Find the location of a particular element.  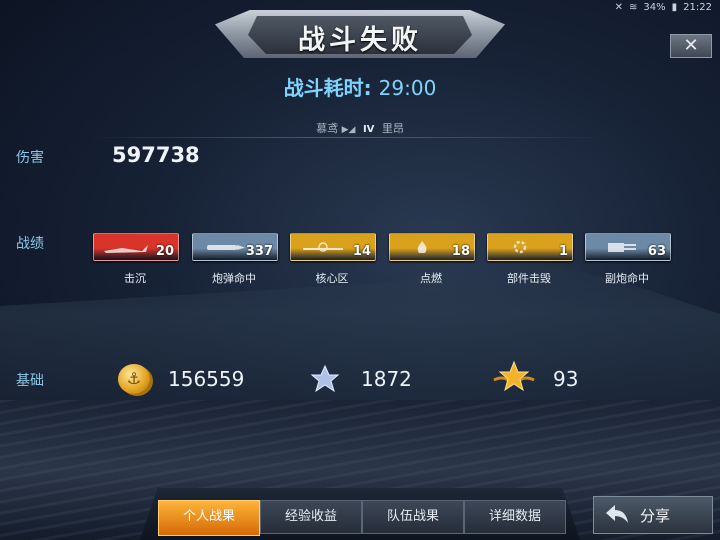

achievements-label: 战绩 is located at coordinates (30, 244).